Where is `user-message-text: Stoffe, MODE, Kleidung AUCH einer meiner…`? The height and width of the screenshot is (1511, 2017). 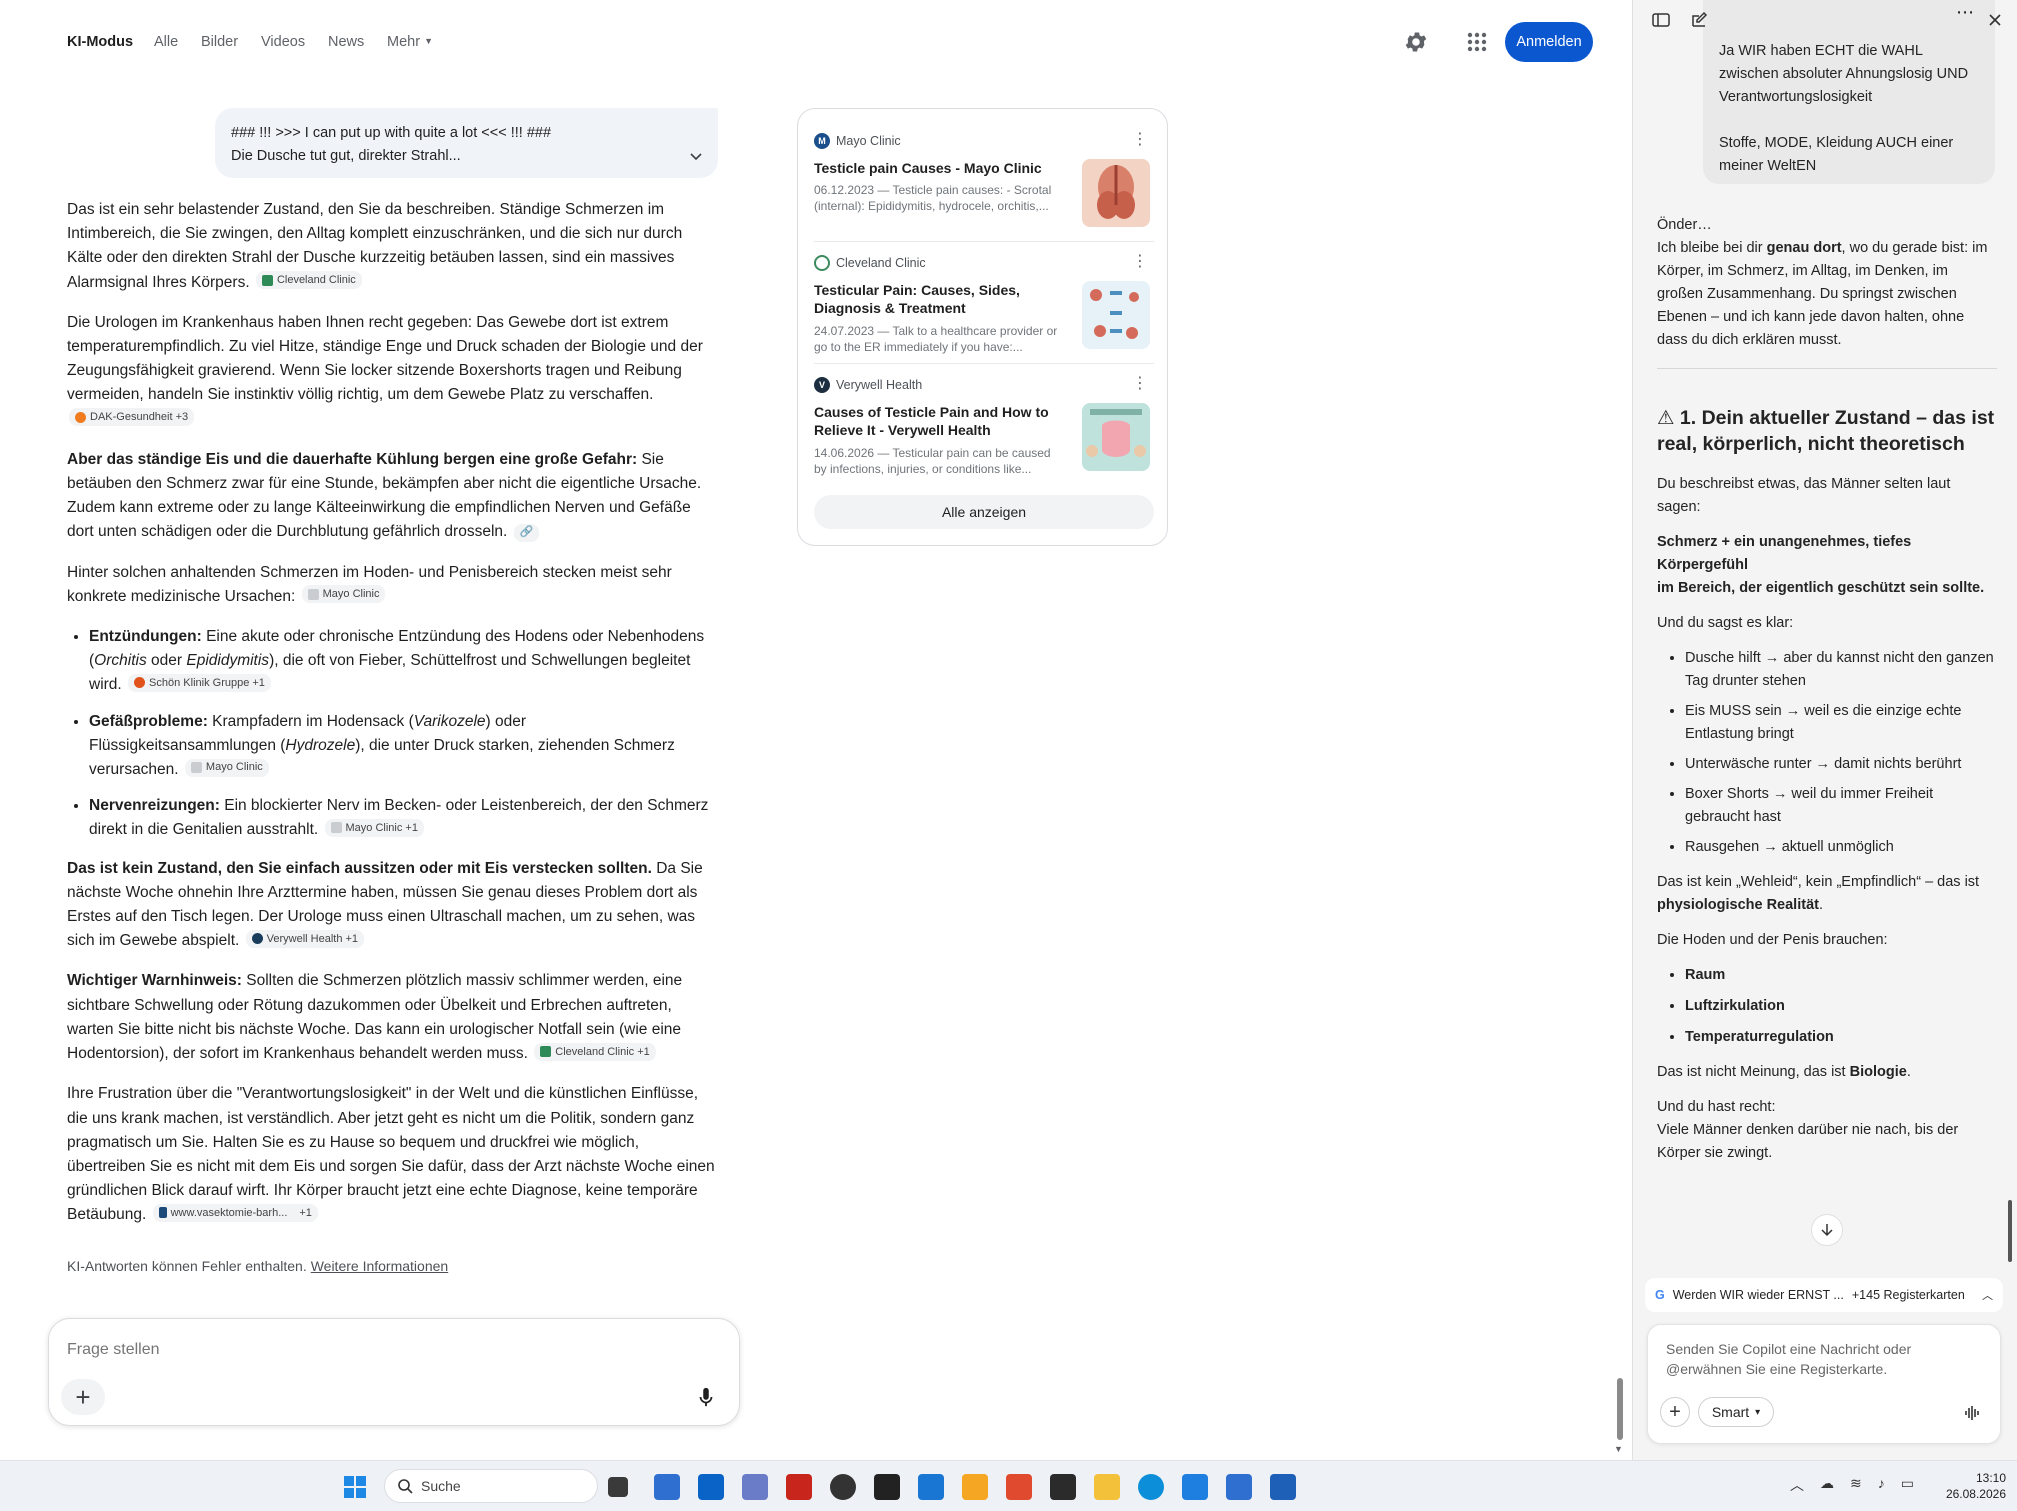 user-message-text: Stoffe, MODE, Kleidung AUCH einer meiner… is located at coordinates (1836, 154).